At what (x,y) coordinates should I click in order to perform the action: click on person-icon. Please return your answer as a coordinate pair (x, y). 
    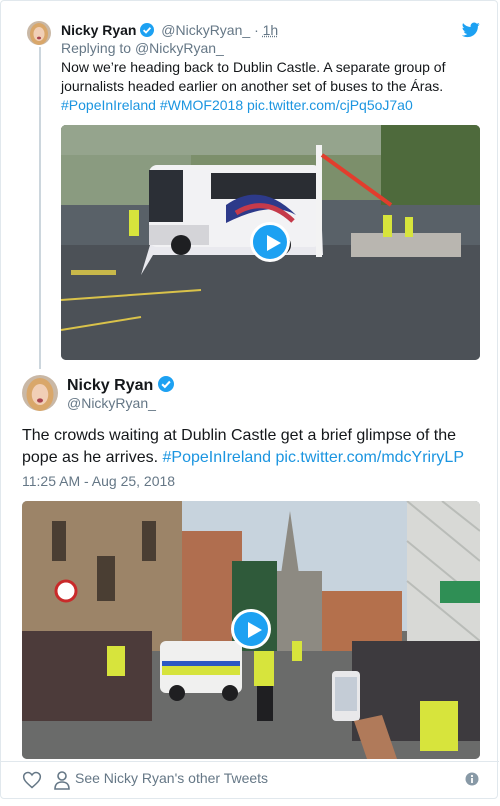
    Looking at the image, I should click on (62, 780).